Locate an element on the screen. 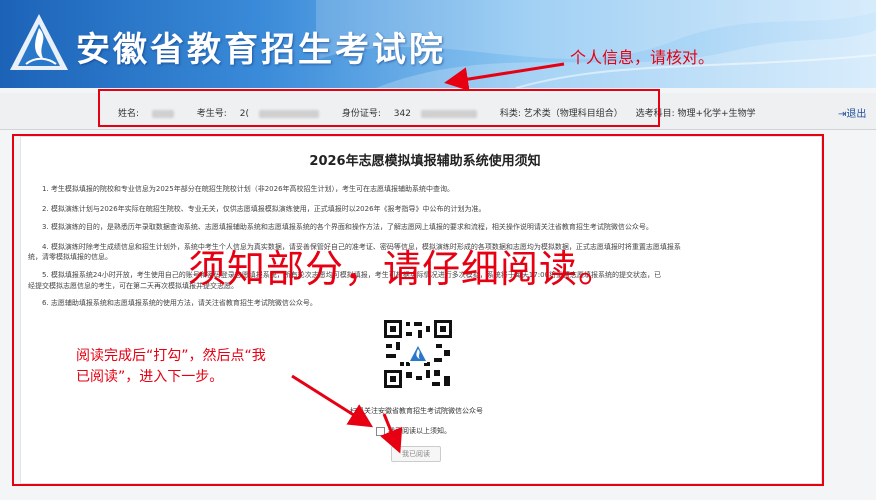 The width and height of the screenshot is (876, 500). info-highlight-box is located at coordinates (379, 108).